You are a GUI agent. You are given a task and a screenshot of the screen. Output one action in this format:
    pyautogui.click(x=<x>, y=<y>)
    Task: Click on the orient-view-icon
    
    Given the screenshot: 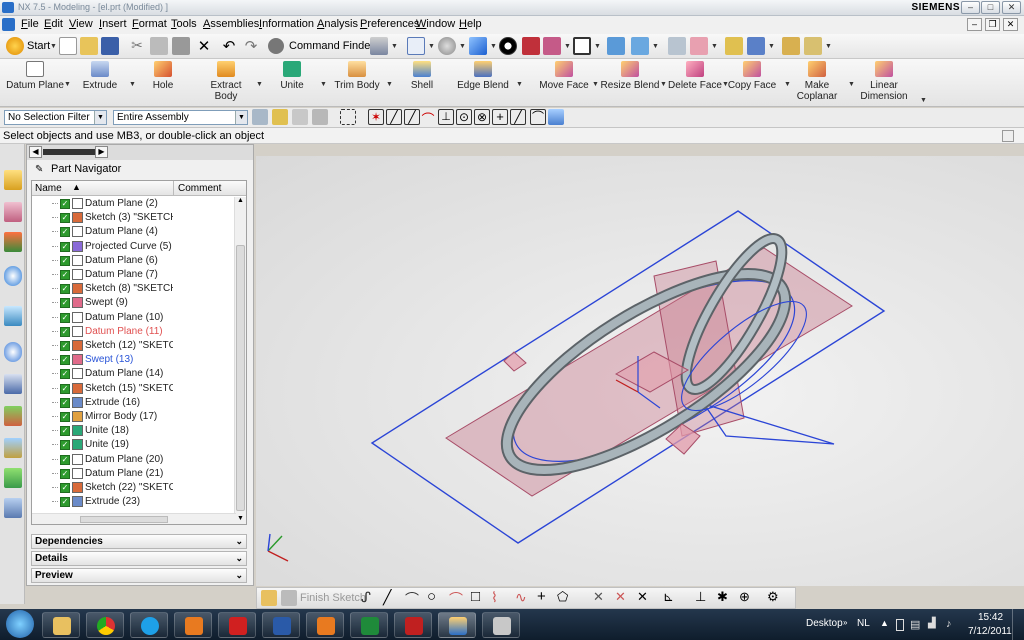 What is the action you would take?
    pyautogui.click(x=447, y=46)
    